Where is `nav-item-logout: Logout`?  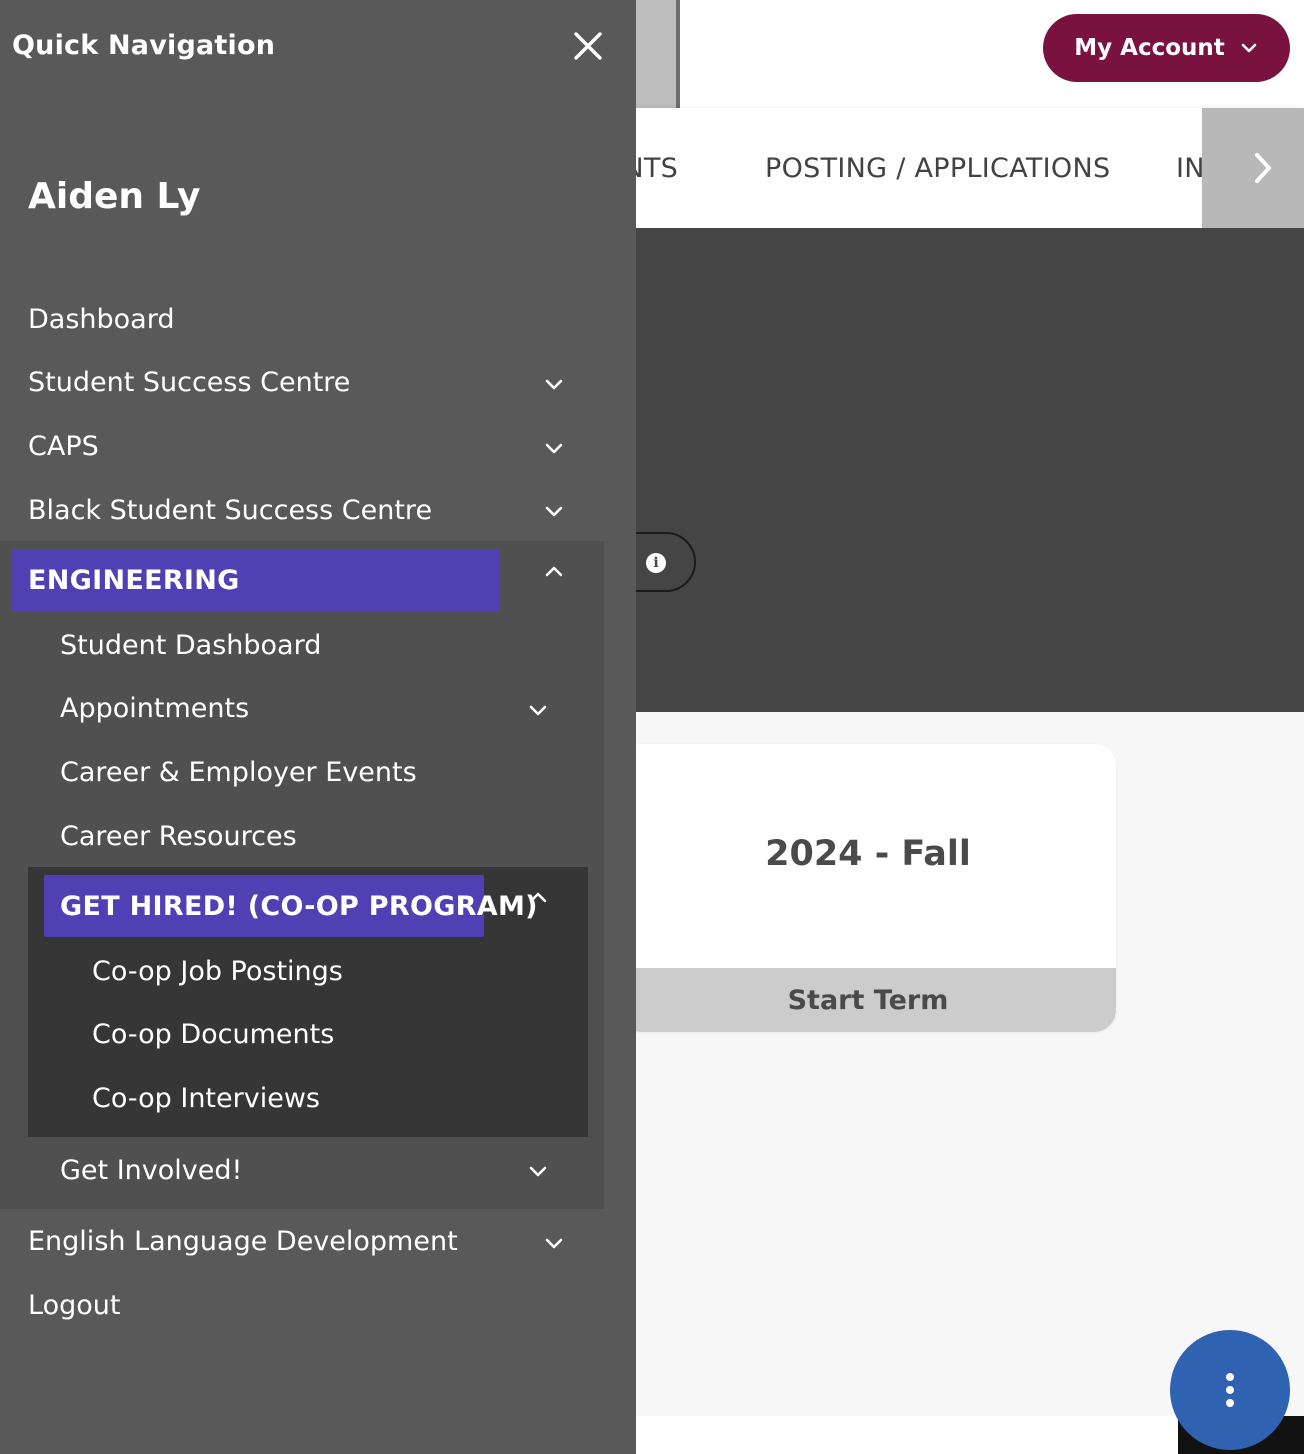 nav-item-logout: Logout is located at coordinates (74, 1305).